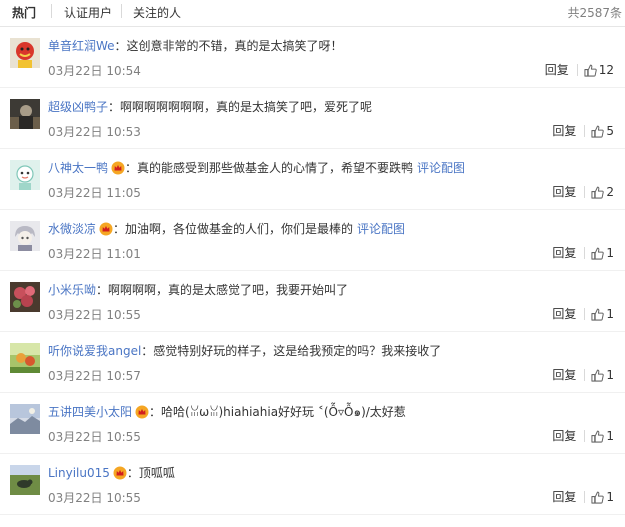 The image size is (625, 527). What do you see at coordinates (594, 13) in the screenshot?
I see `comment-total-count: 共2587条` at bounding box center [594, 13].